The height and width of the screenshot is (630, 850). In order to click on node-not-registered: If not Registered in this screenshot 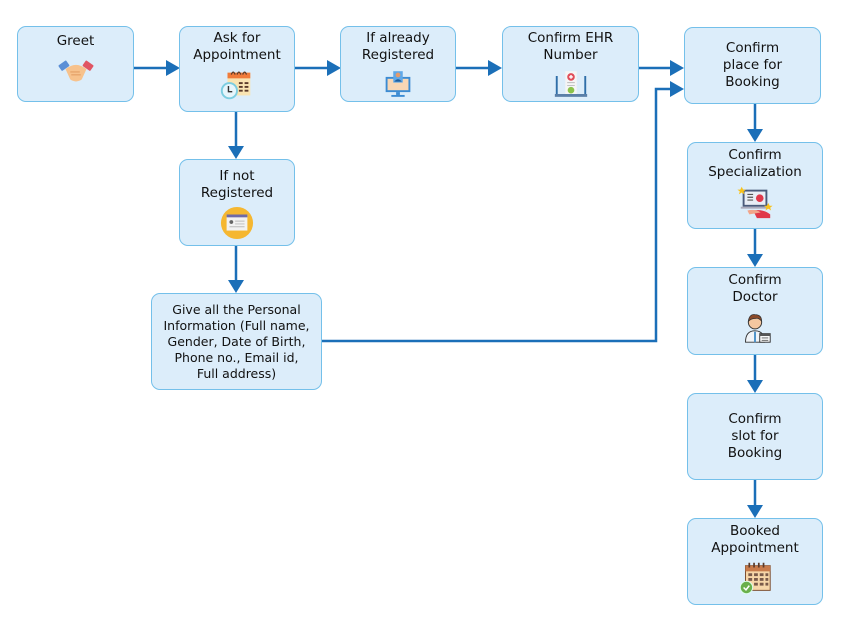, I will do `click(237, 202)`.